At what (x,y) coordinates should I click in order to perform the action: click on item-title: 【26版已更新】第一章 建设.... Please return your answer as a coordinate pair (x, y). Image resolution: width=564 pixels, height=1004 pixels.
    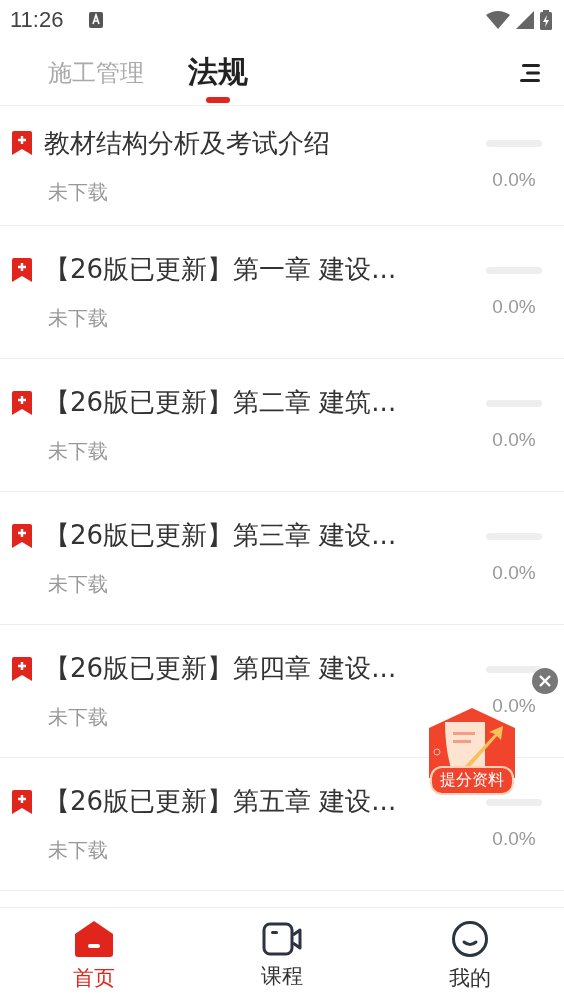
    Looking at the image, I should click on (220, 269).